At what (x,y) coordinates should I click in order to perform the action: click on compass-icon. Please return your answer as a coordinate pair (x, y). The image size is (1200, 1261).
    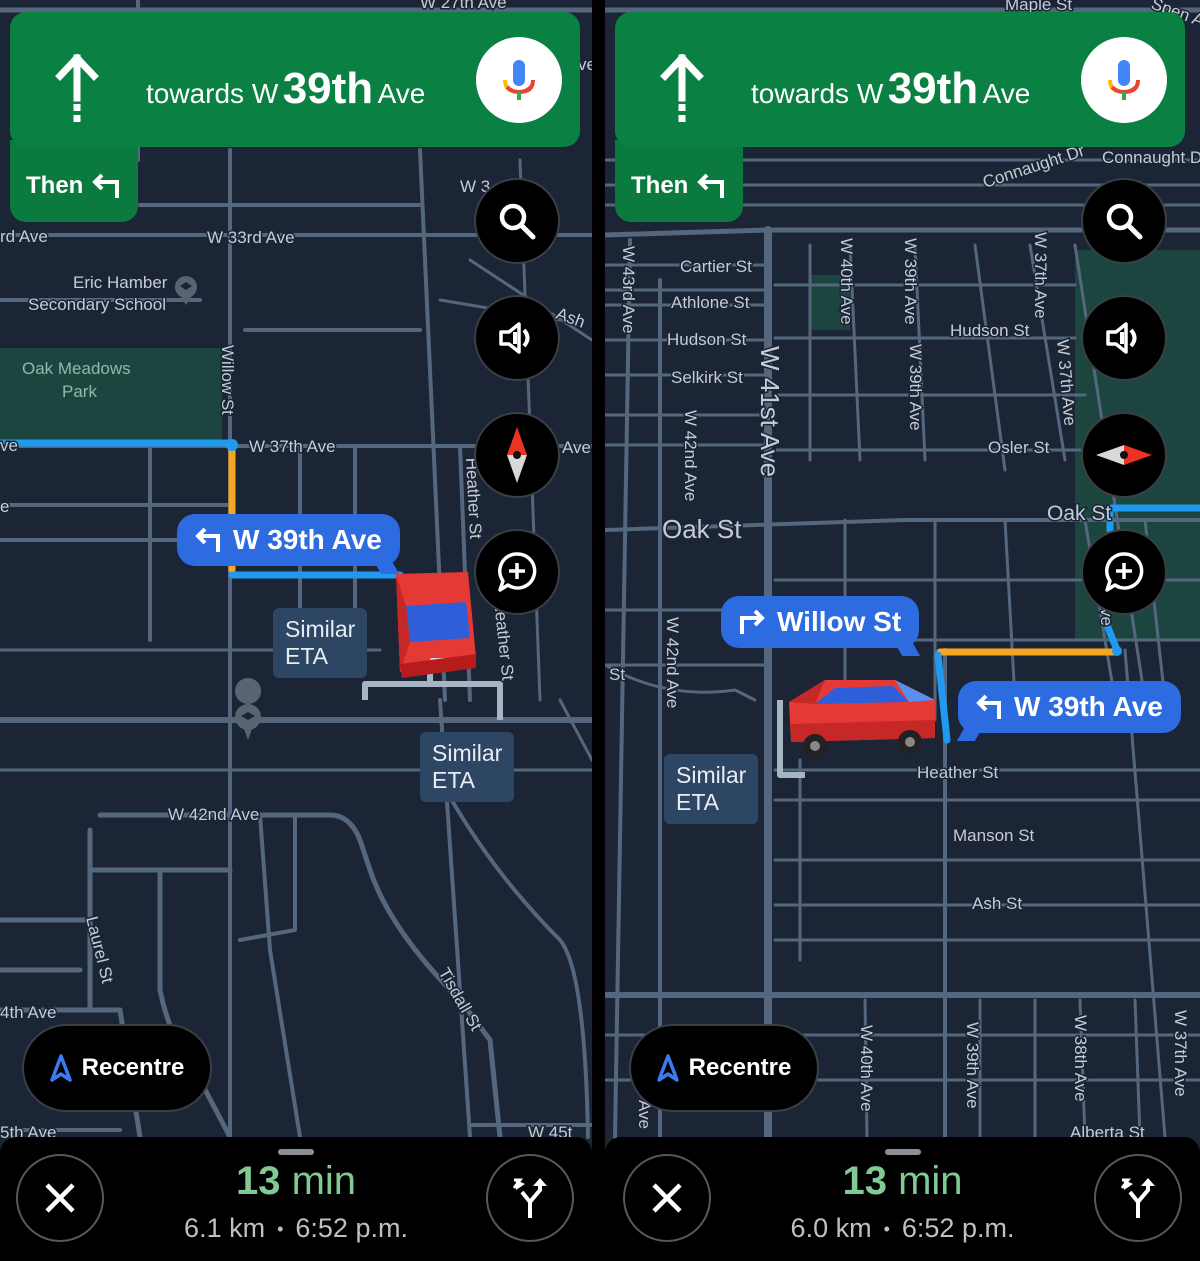
    Looking at the image, I should click on (517, 455).